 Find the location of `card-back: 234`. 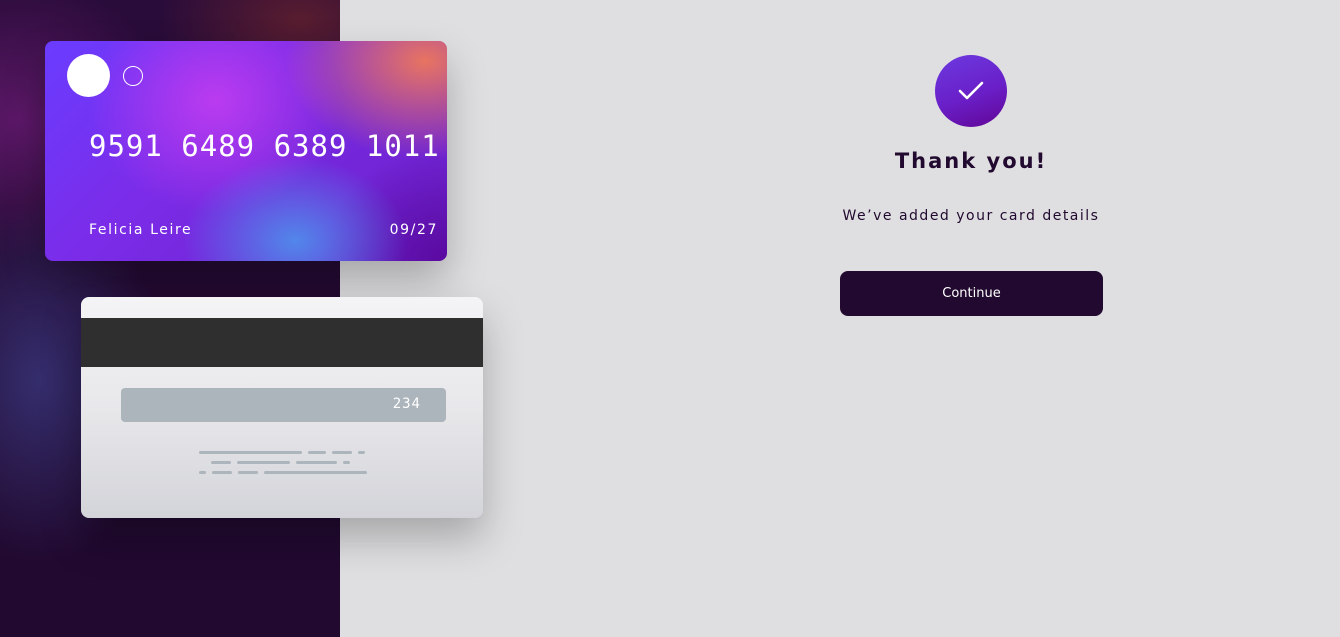

card-back: 234 is located at coordinates (282, 407).